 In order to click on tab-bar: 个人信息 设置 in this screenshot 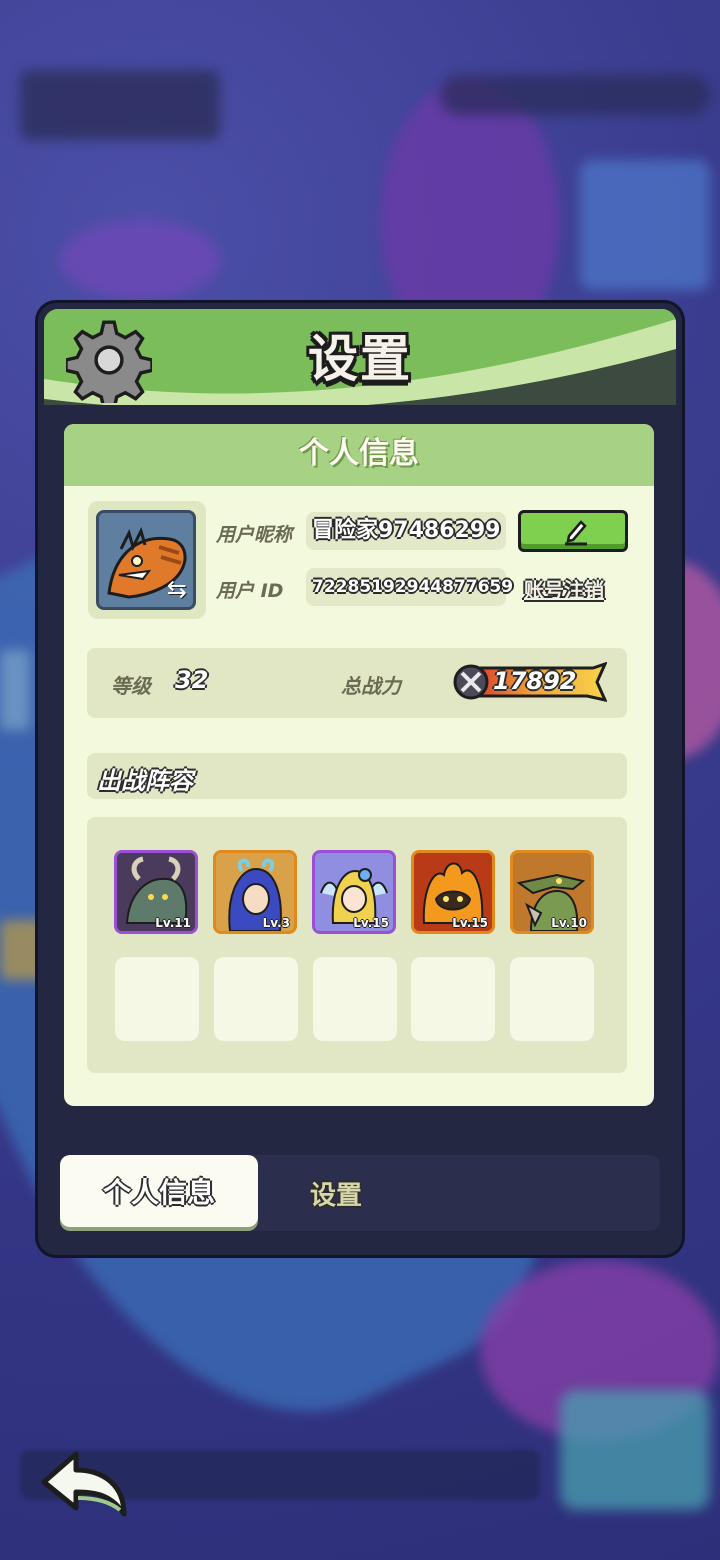, I will do `click(360, 1193)`.